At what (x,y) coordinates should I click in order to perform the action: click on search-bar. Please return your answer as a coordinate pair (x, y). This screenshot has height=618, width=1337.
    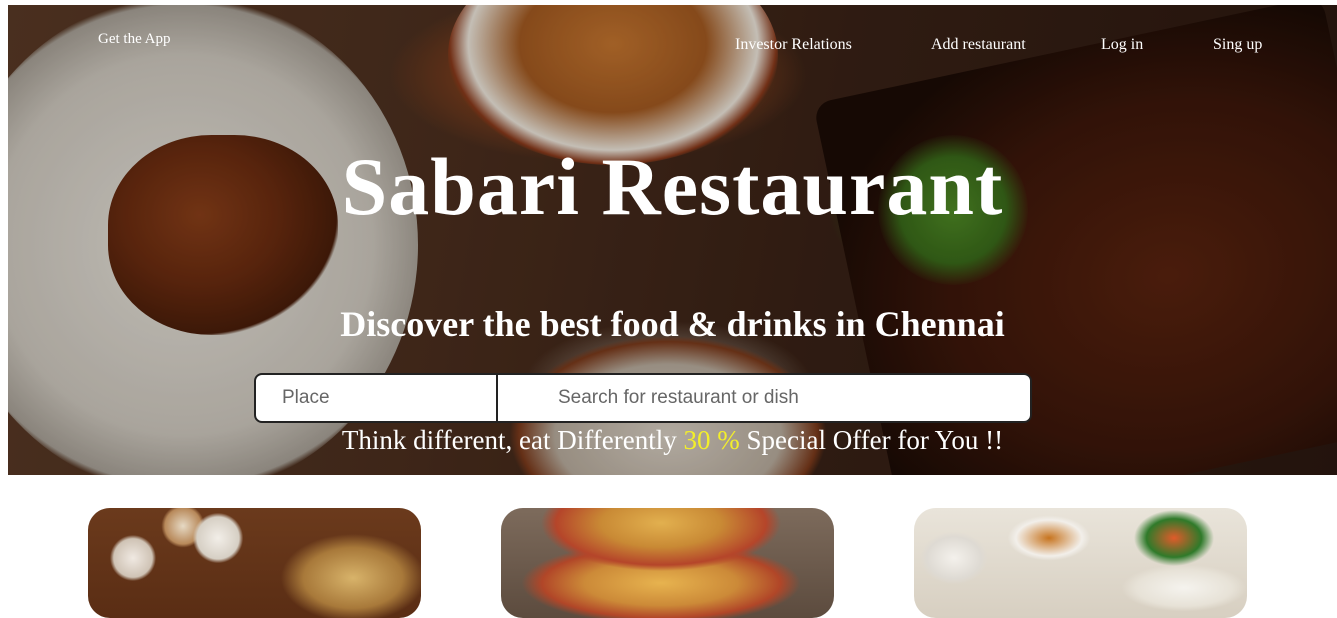
    Looking at the image, I should click on (643, 398).